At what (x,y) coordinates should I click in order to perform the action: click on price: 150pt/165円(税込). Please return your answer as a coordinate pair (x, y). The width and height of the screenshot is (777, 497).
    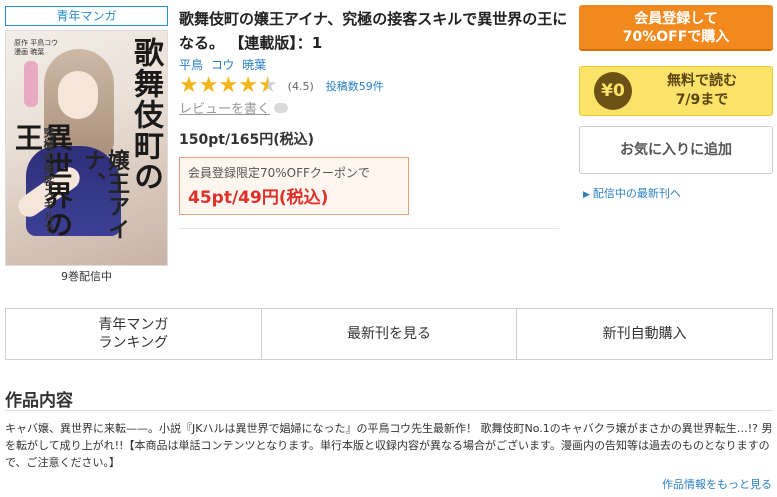
    Looking at the image, I should click on (247, 140).